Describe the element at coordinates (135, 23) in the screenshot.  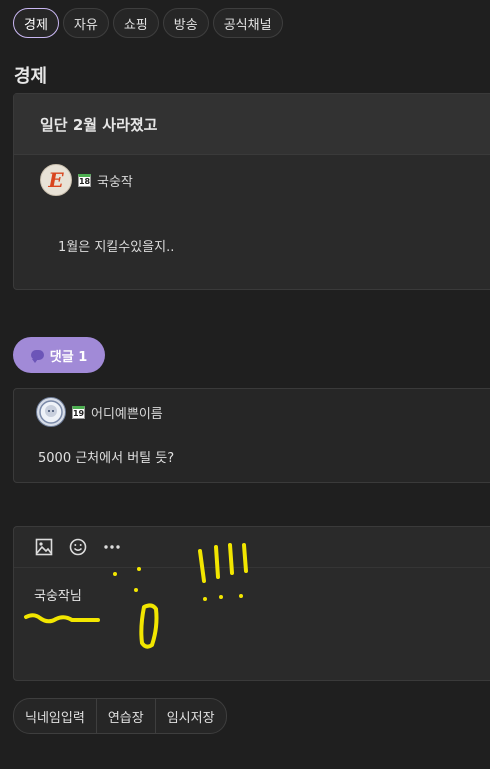
I see `tab-shopping: 쇼핑` at that location.